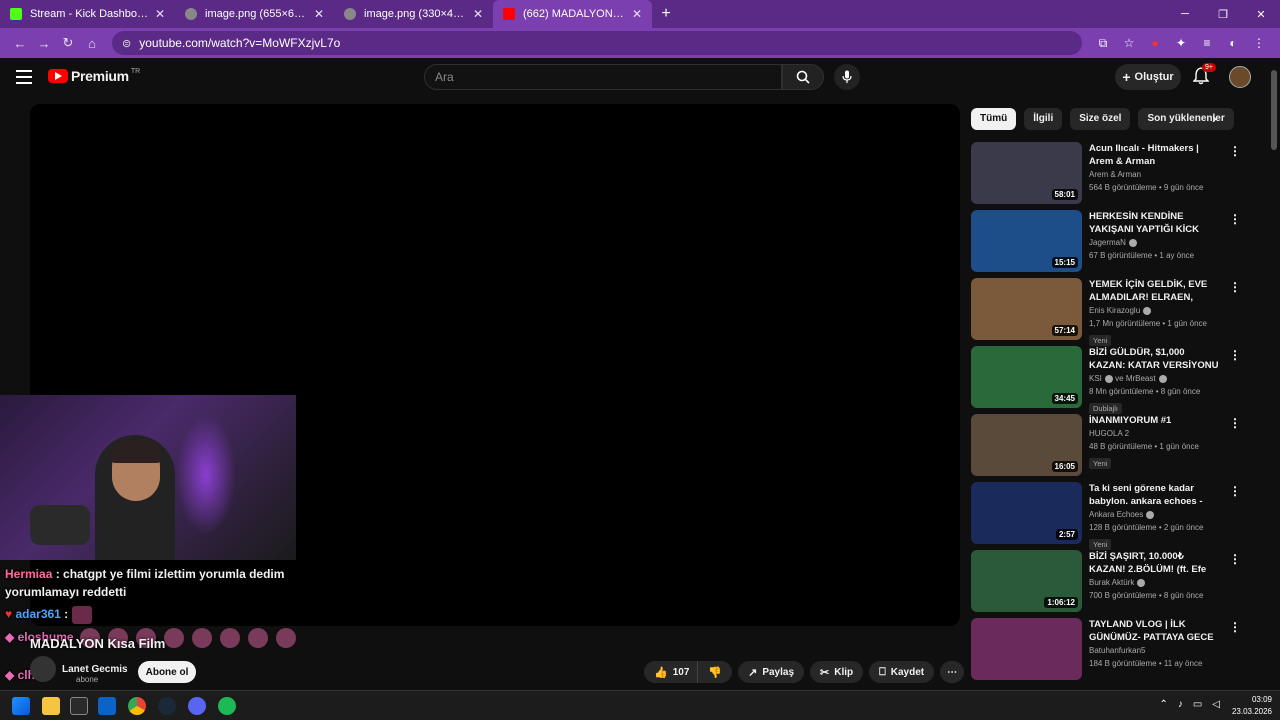 This screenshot has width=1280, height=720. What do you see at coordinates (1155, 420) in the screenshot?
I see `video-title: İNANMIYORUM #1` at bounding box center [1155, 420].